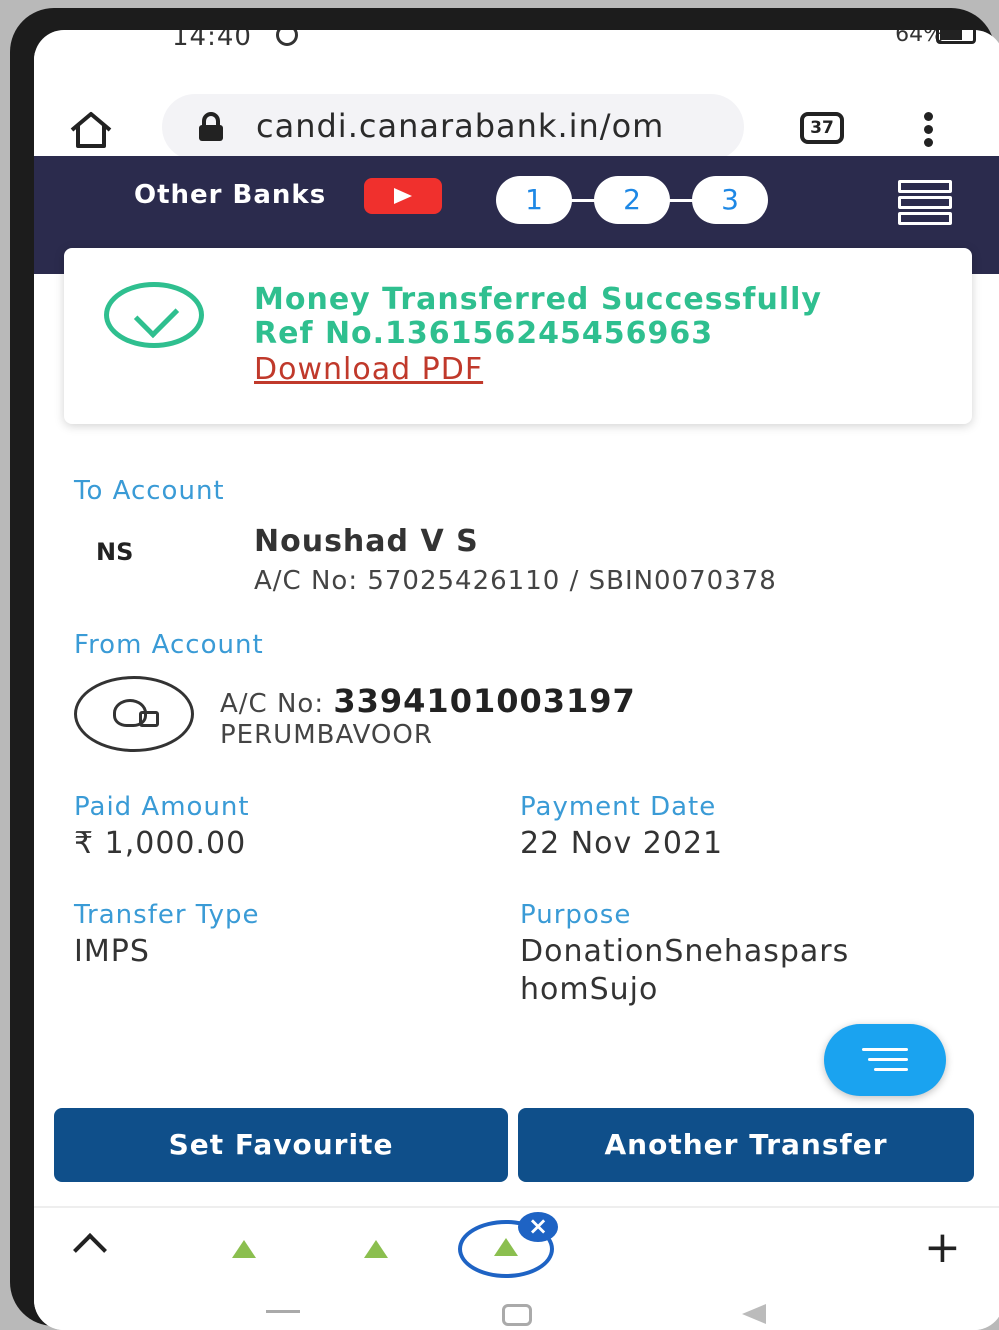  What do you see at coordinates (115, 552) in the screenshot?
I see `avatar: NS` at bounding box center [115, 552].